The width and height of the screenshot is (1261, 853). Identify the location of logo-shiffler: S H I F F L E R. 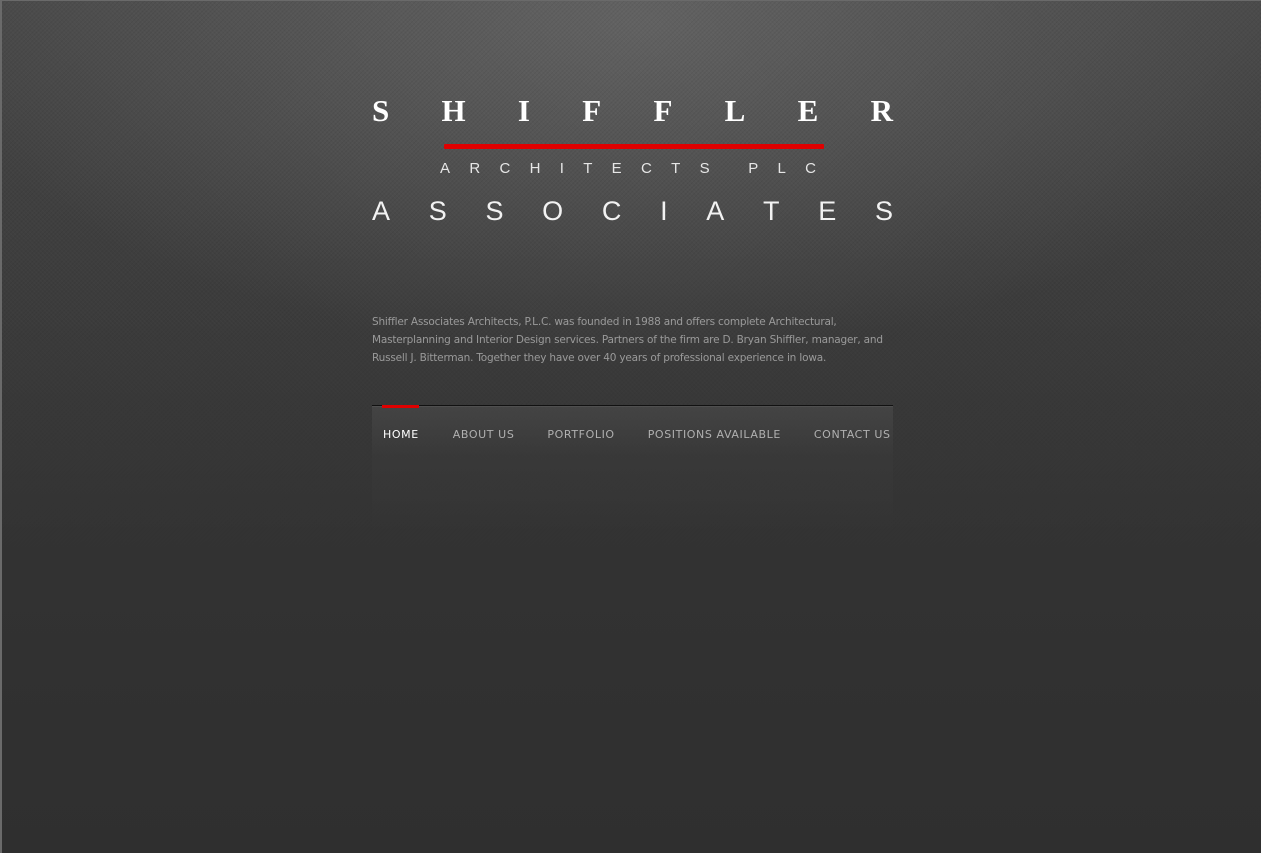
(632, 111).